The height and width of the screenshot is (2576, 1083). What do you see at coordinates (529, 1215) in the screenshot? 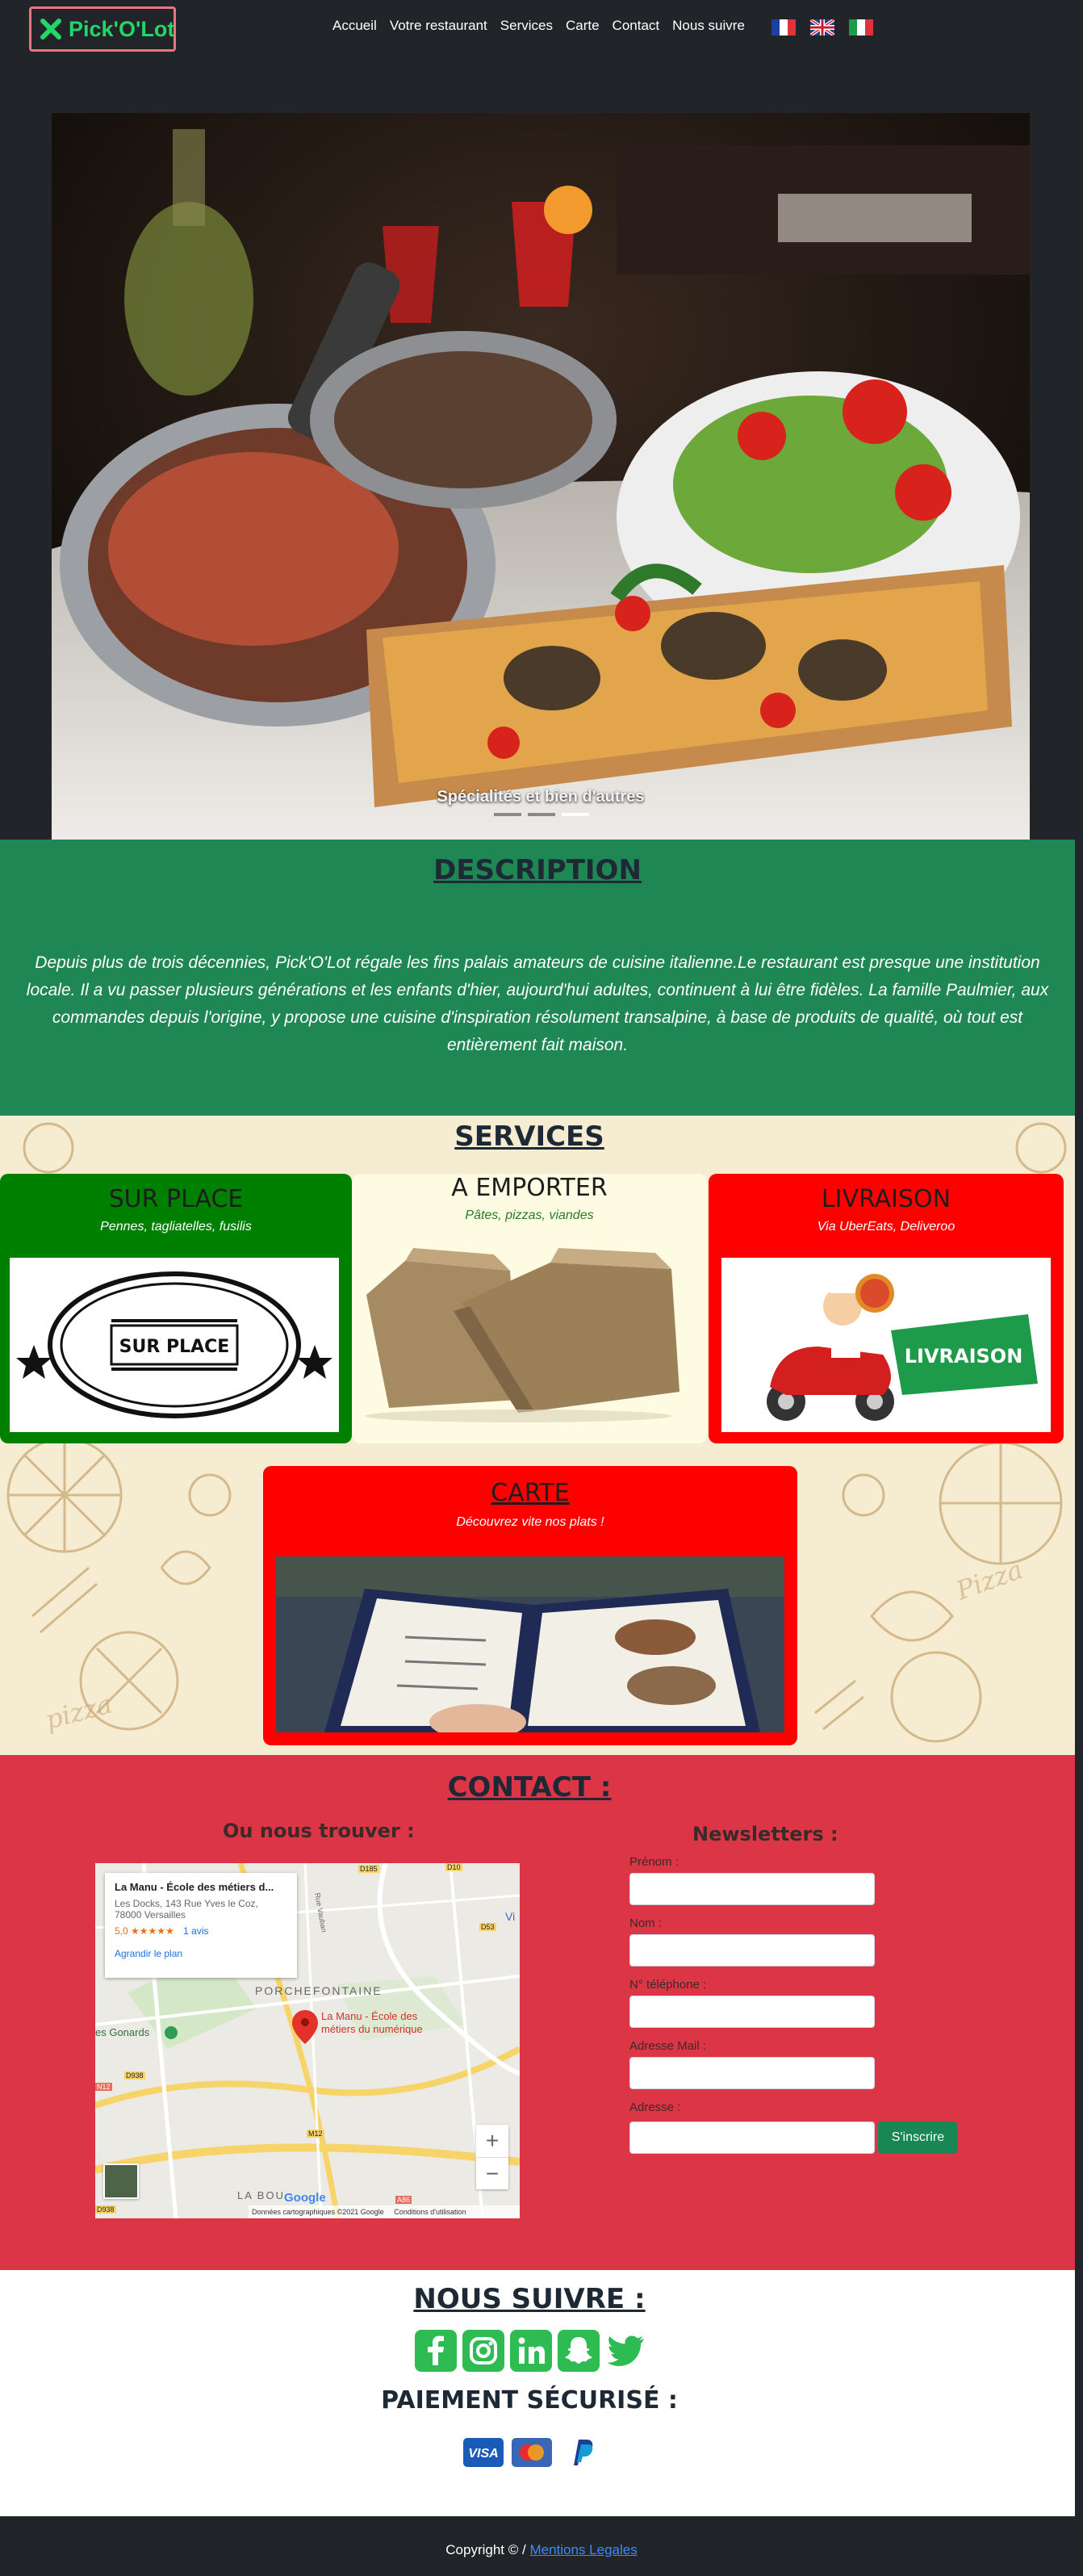
I see `service-subtitle-a-emporter: Pâtes, pizzas, viandes` at bounding box center [529, 1215].